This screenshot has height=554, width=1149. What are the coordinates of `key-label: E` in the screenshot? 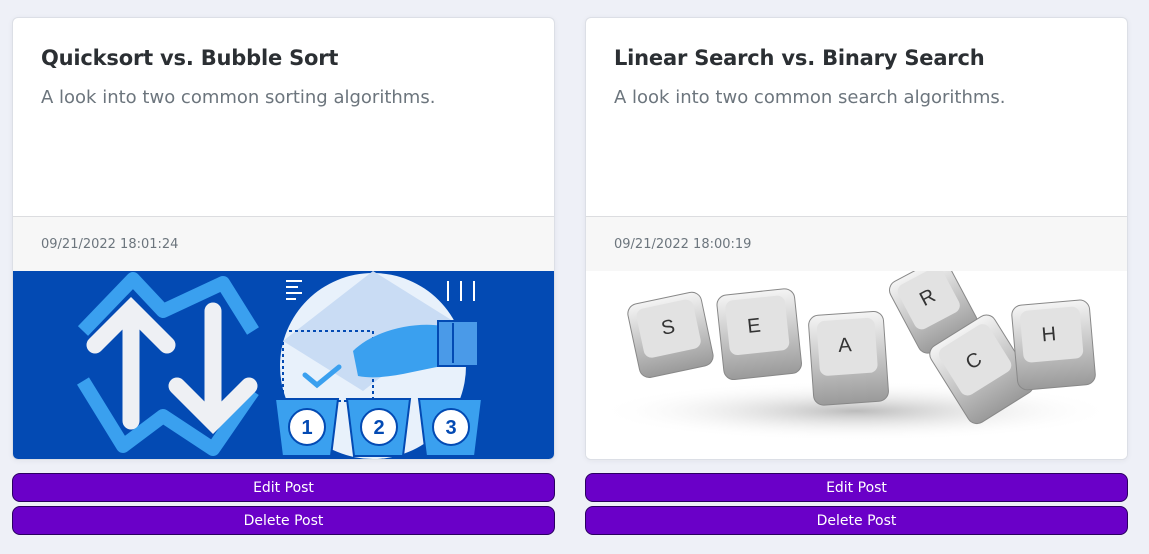 It's located at (754, 326).